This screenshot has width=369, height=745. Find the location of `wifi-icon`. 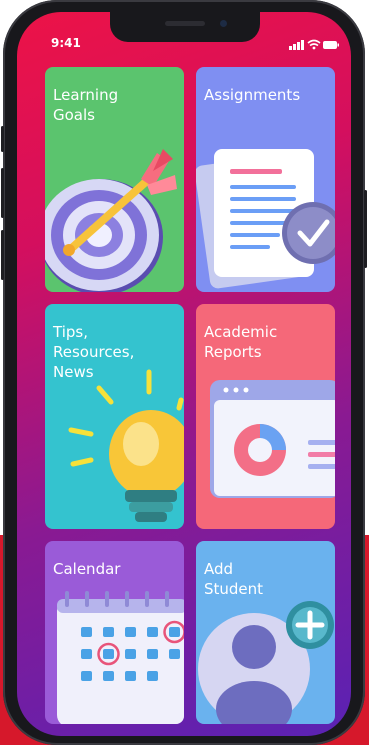

wifi-icon is located at coordinates (314, 44).